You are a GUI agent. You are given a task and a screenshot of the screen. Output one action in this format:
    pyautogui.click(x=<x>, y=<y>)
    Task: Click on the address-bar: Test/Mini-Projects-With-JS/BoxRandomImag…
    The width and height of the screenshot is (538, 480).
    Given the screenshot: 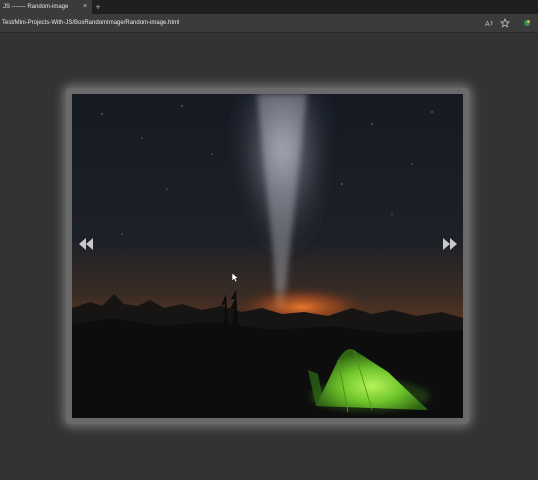 What is the action you would take?
    pyautogui.click(x=269, y=23)
    